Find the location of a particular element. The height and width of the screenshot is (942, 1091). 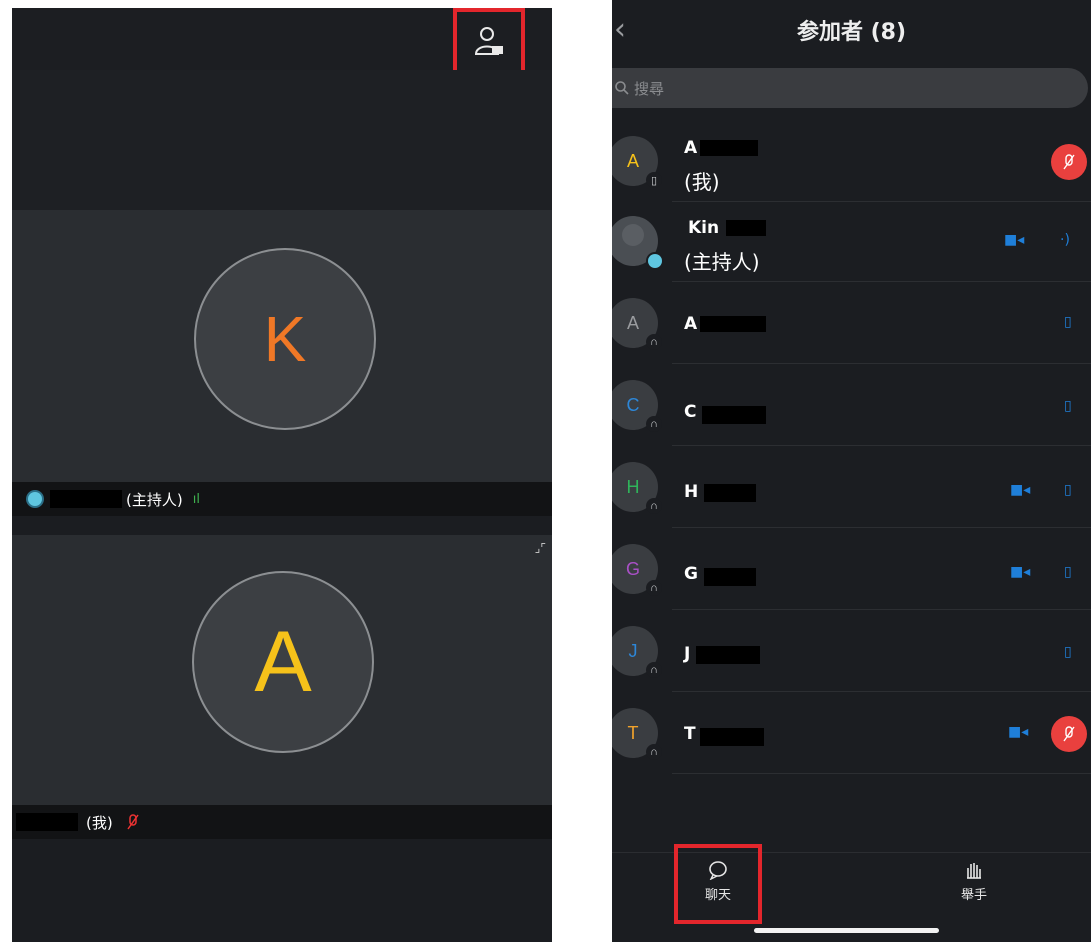

participant-avatar: C ∩ is located at coordinates (637, 406).